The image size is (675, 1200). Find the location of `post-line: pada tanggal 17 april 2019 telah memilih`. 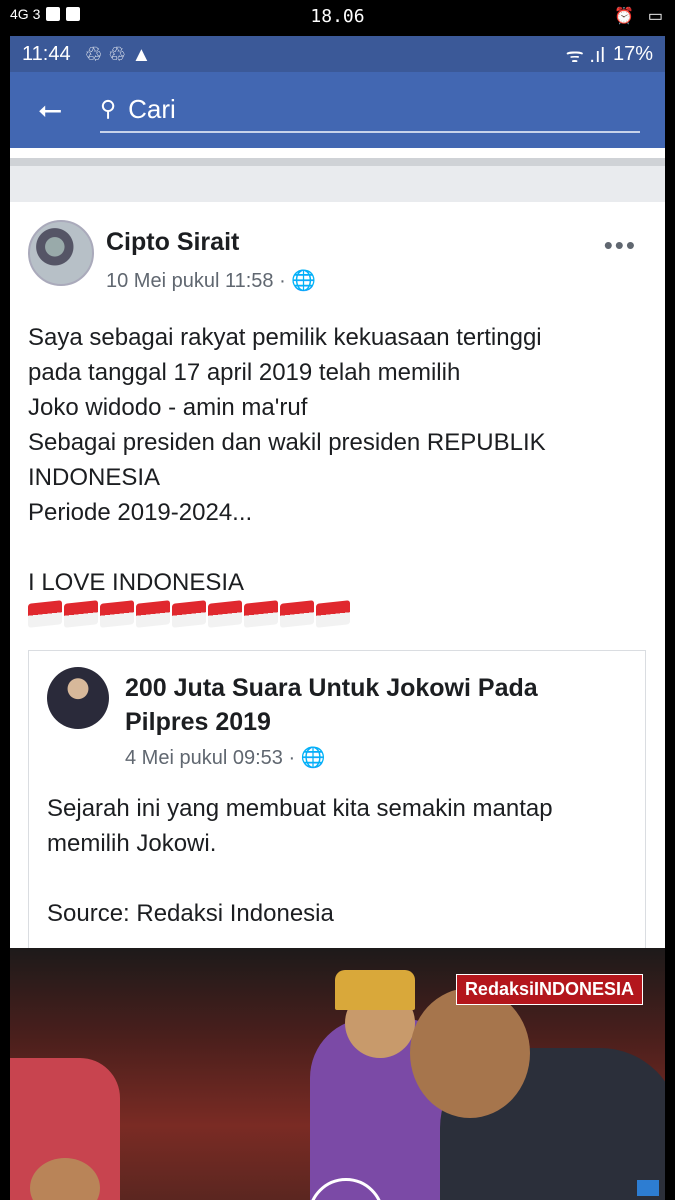

post-line: pada tanggal 17 april 2019 telah memilih is located at coordinates (244, 372).